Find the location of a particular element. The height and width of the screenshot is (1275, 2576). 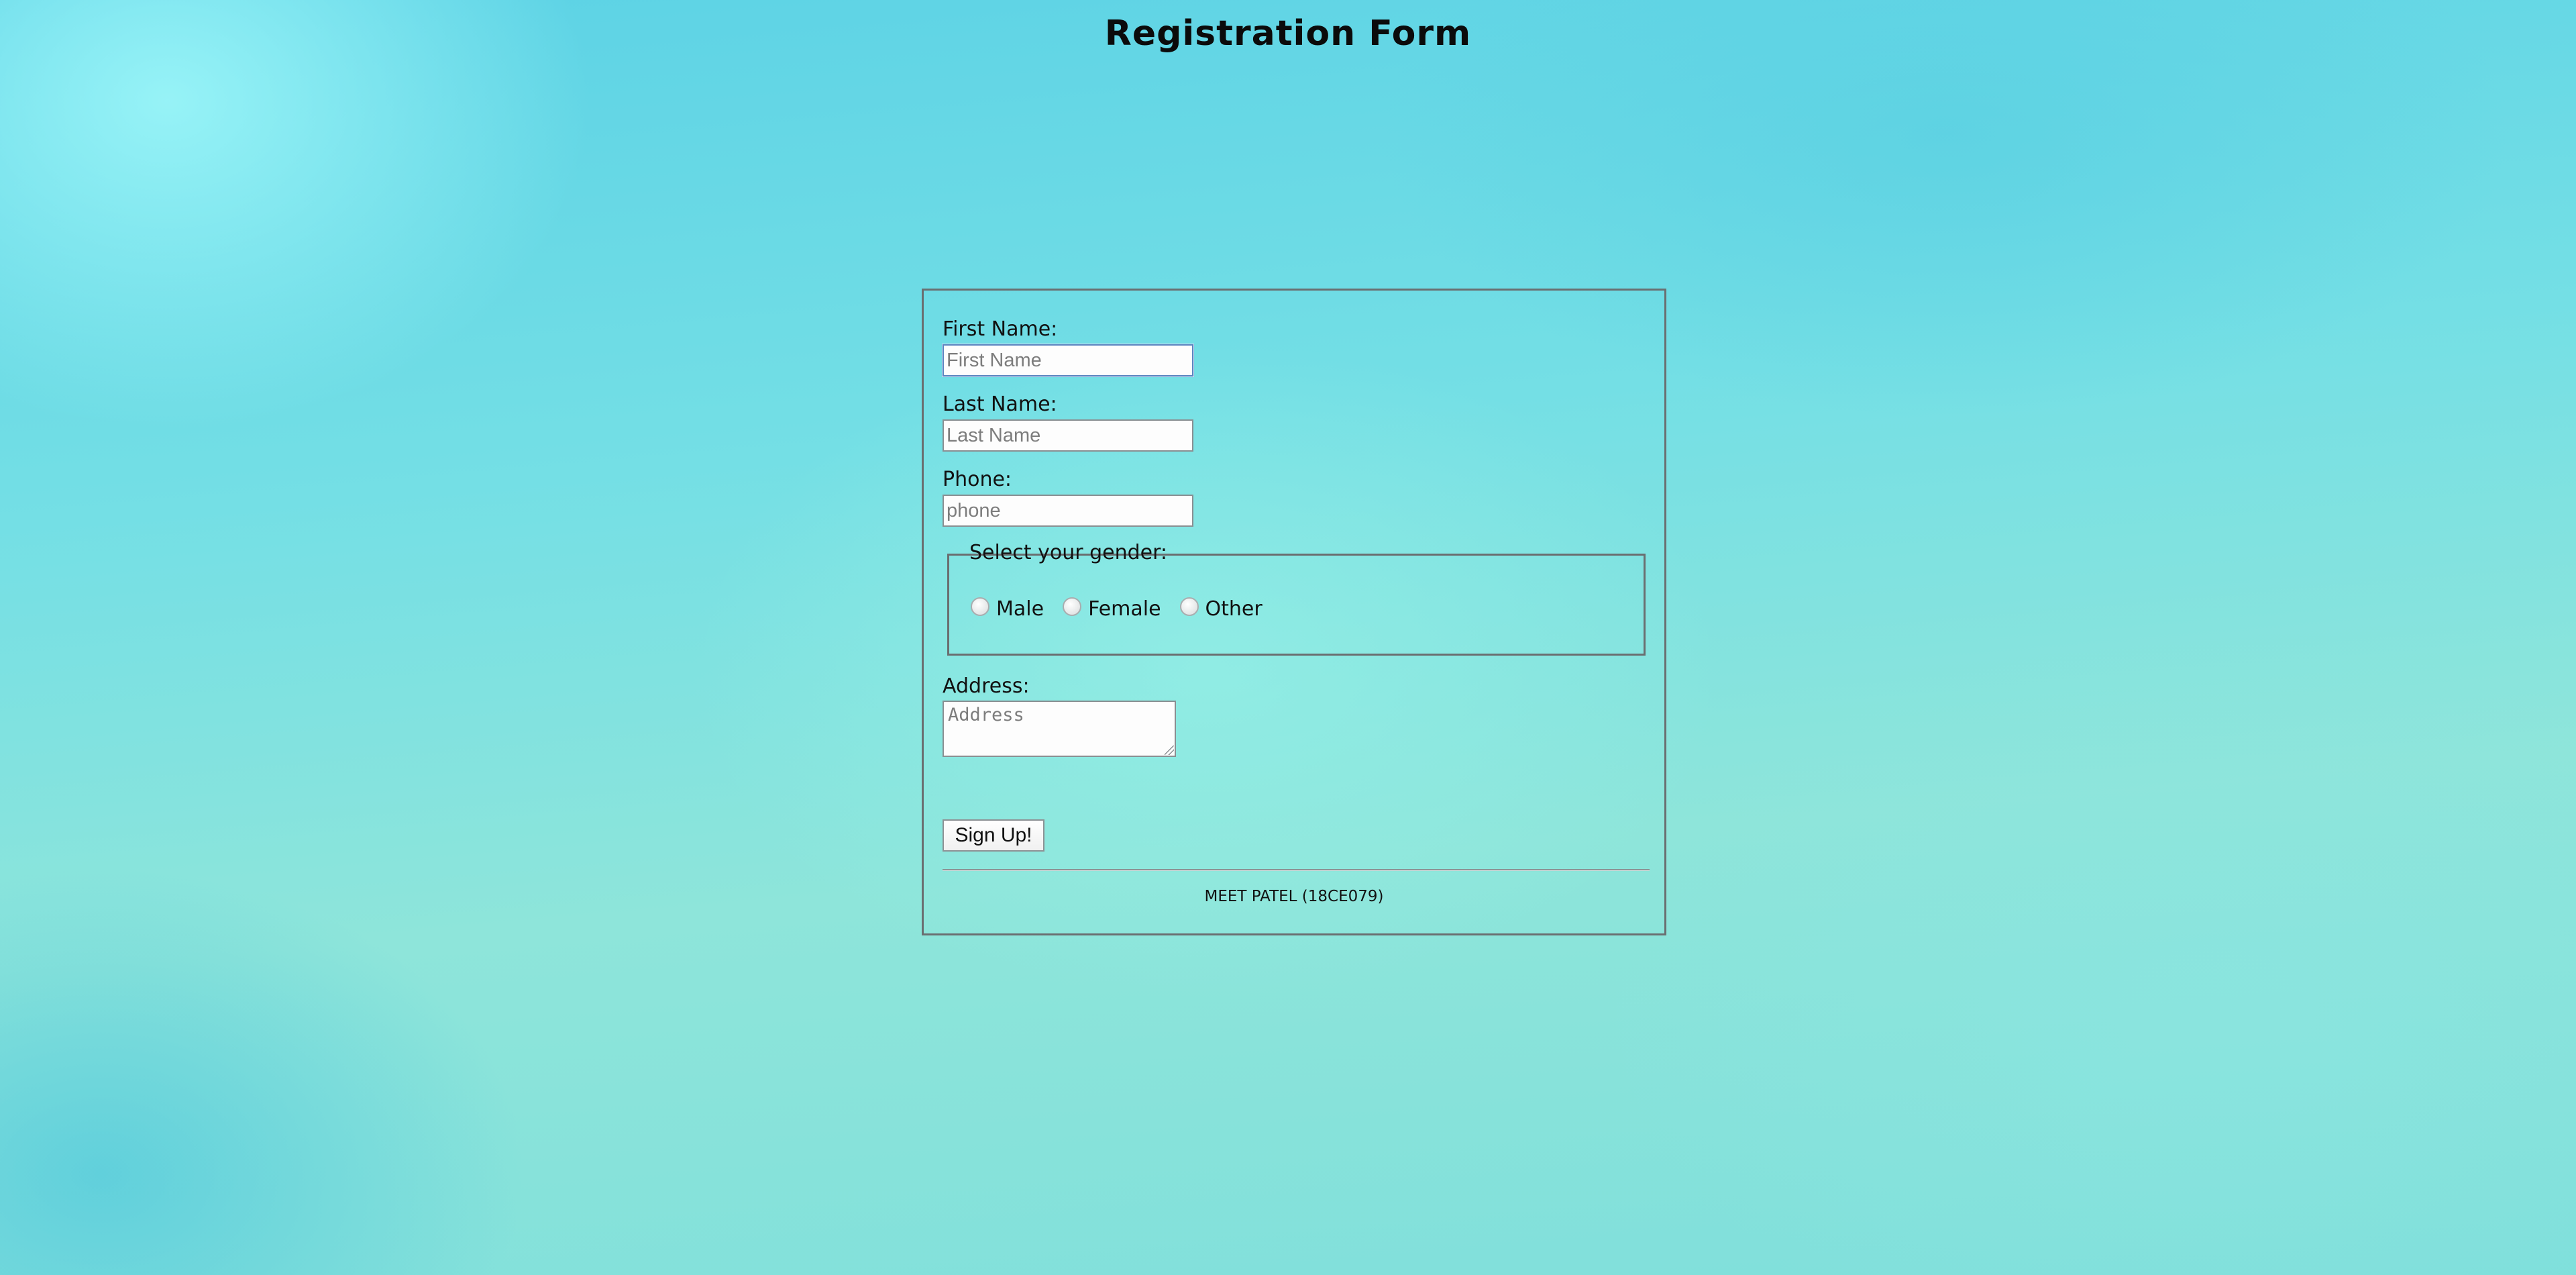

page-title: Registration Form is located at coordinates (1288, 33).